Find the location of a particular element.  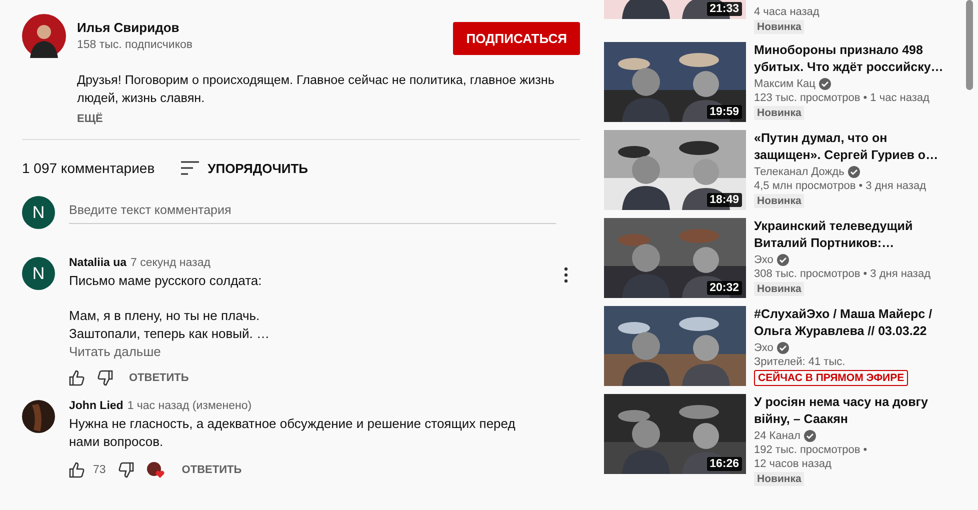

video-duration: 21:33 is located at coordinates (724, 9).